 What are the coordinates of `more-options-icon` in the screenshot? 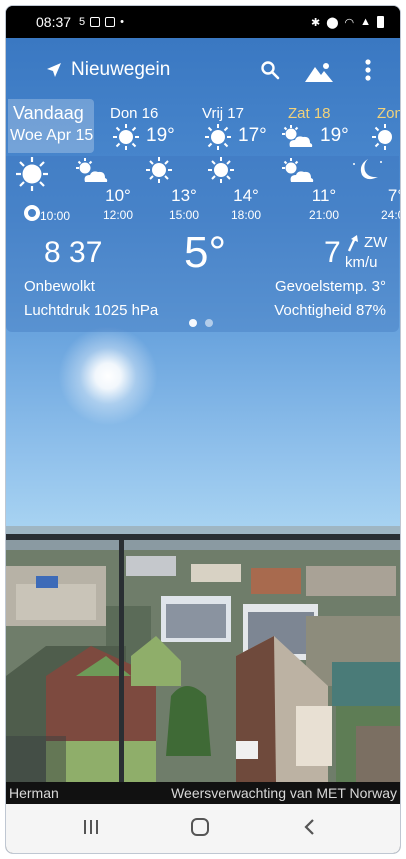 It's located at (368, 72).